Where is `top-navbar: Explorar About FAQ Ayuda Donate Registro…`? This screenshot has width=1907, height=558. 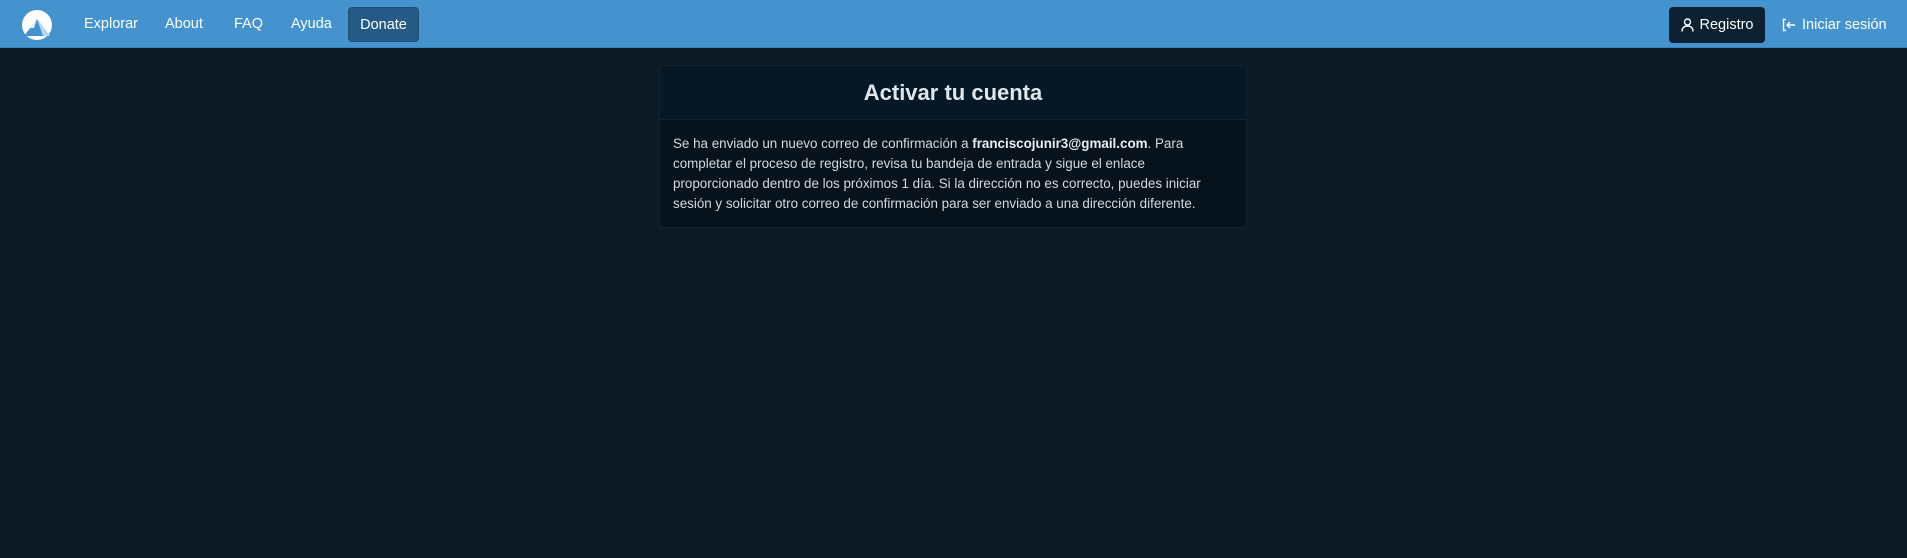
top-navbar: Explorar About FAQ Ayuda Donate Registro… is located at coordinates (953, 24).